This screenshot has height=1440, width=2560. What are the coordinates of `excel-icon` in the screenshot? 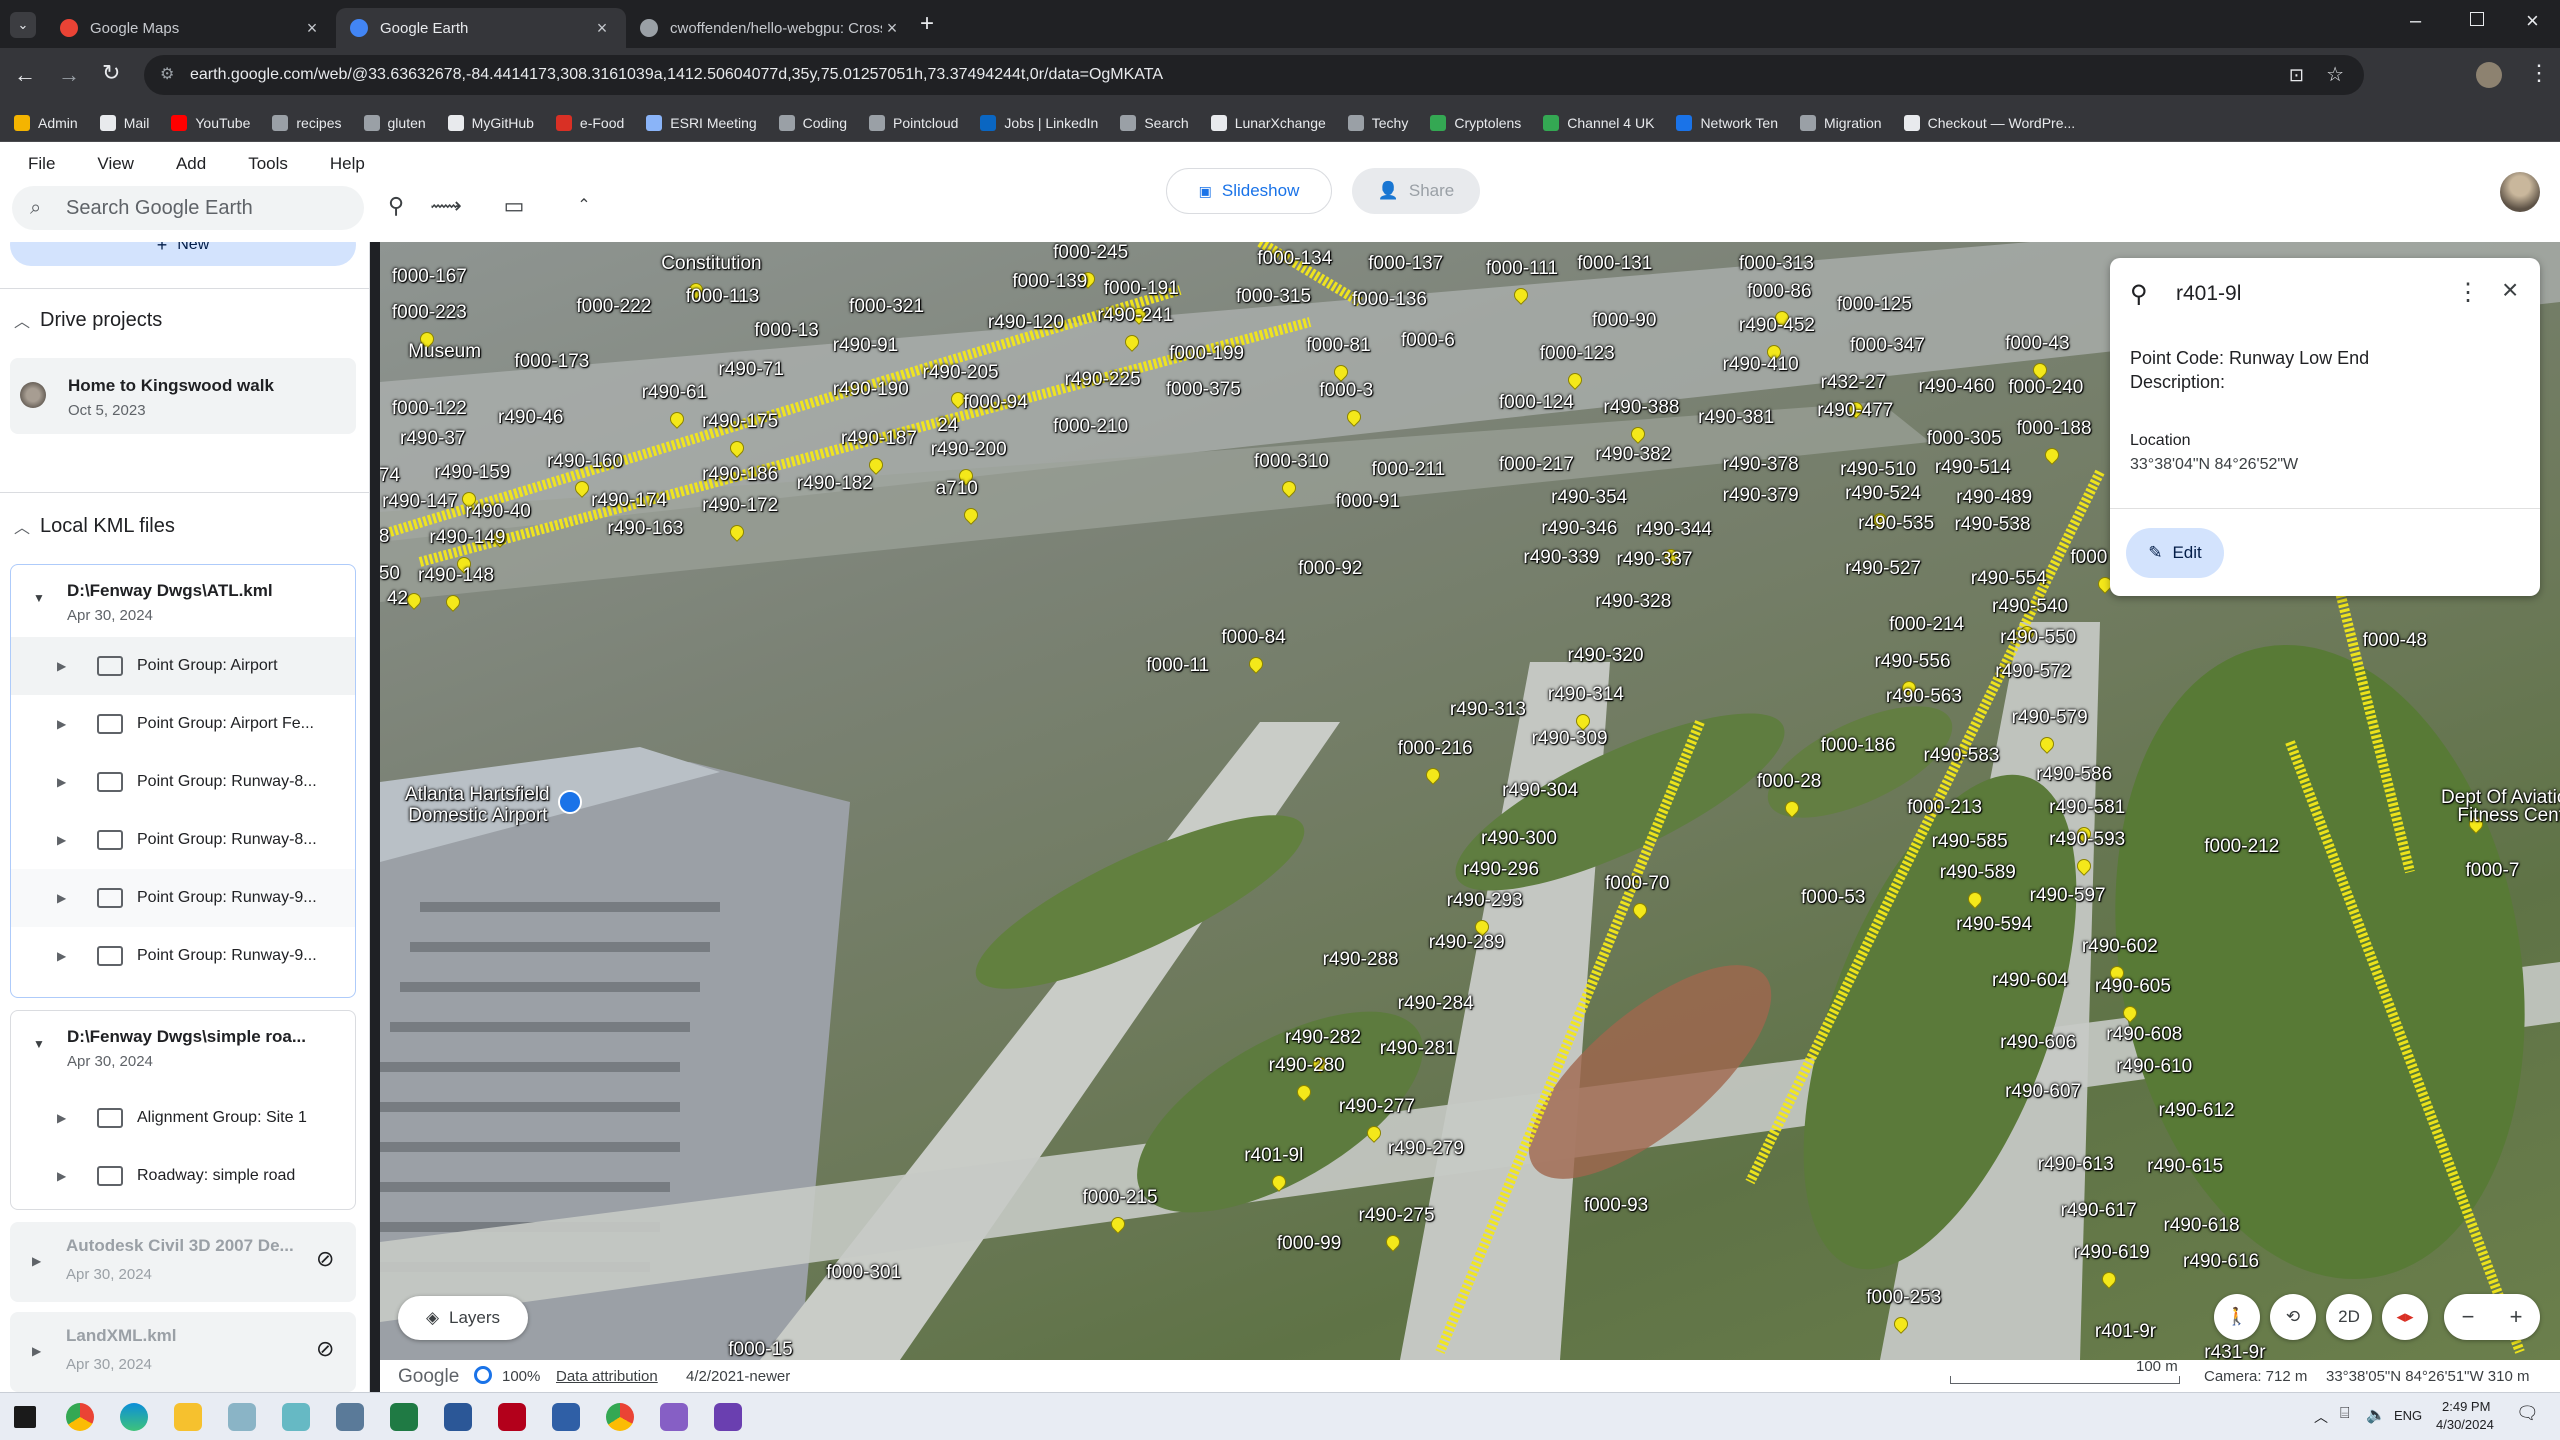 It's located at (404, 1417).